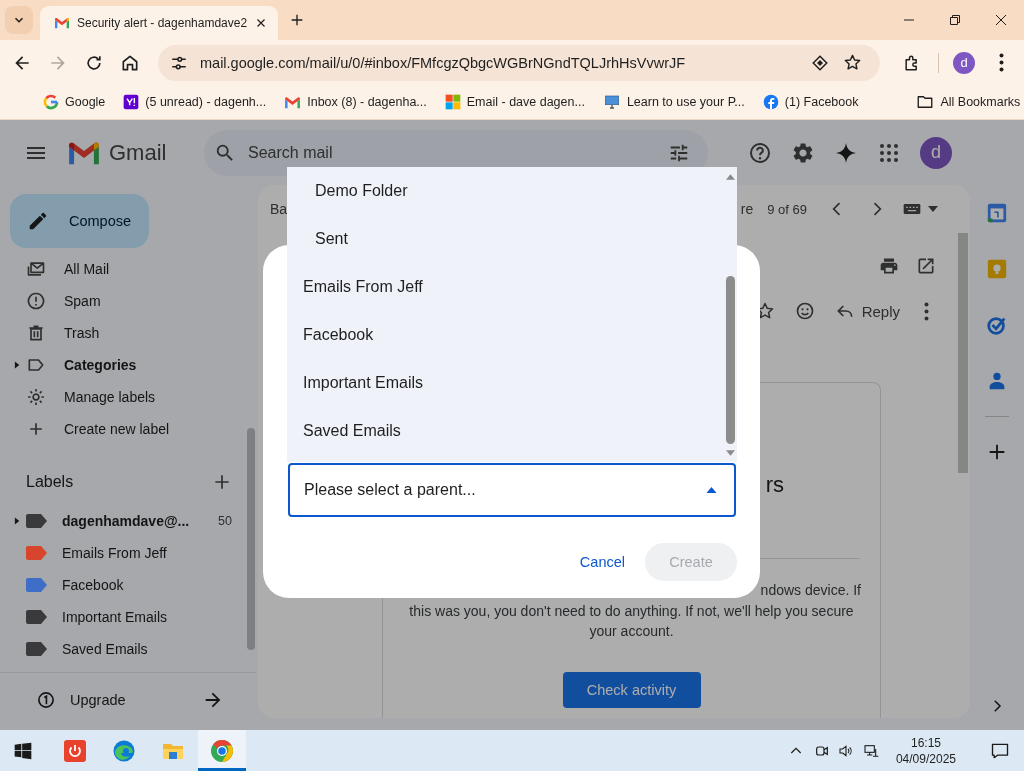 The height and width of the screenshot is (771, 1024). I want to click on heading-fragment: rs, so click(774, 485).